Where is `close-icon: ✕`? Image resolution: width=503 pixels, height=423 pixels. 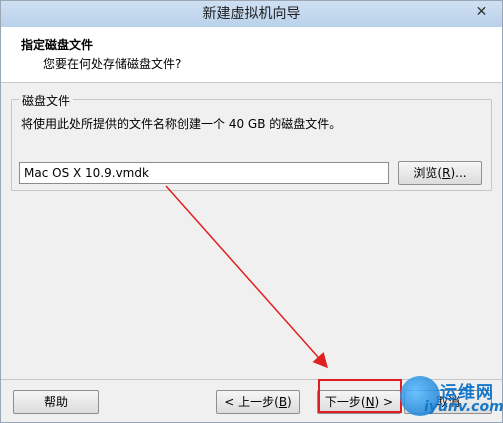
close-icon: ✕ is located at coordinates (481, 12).